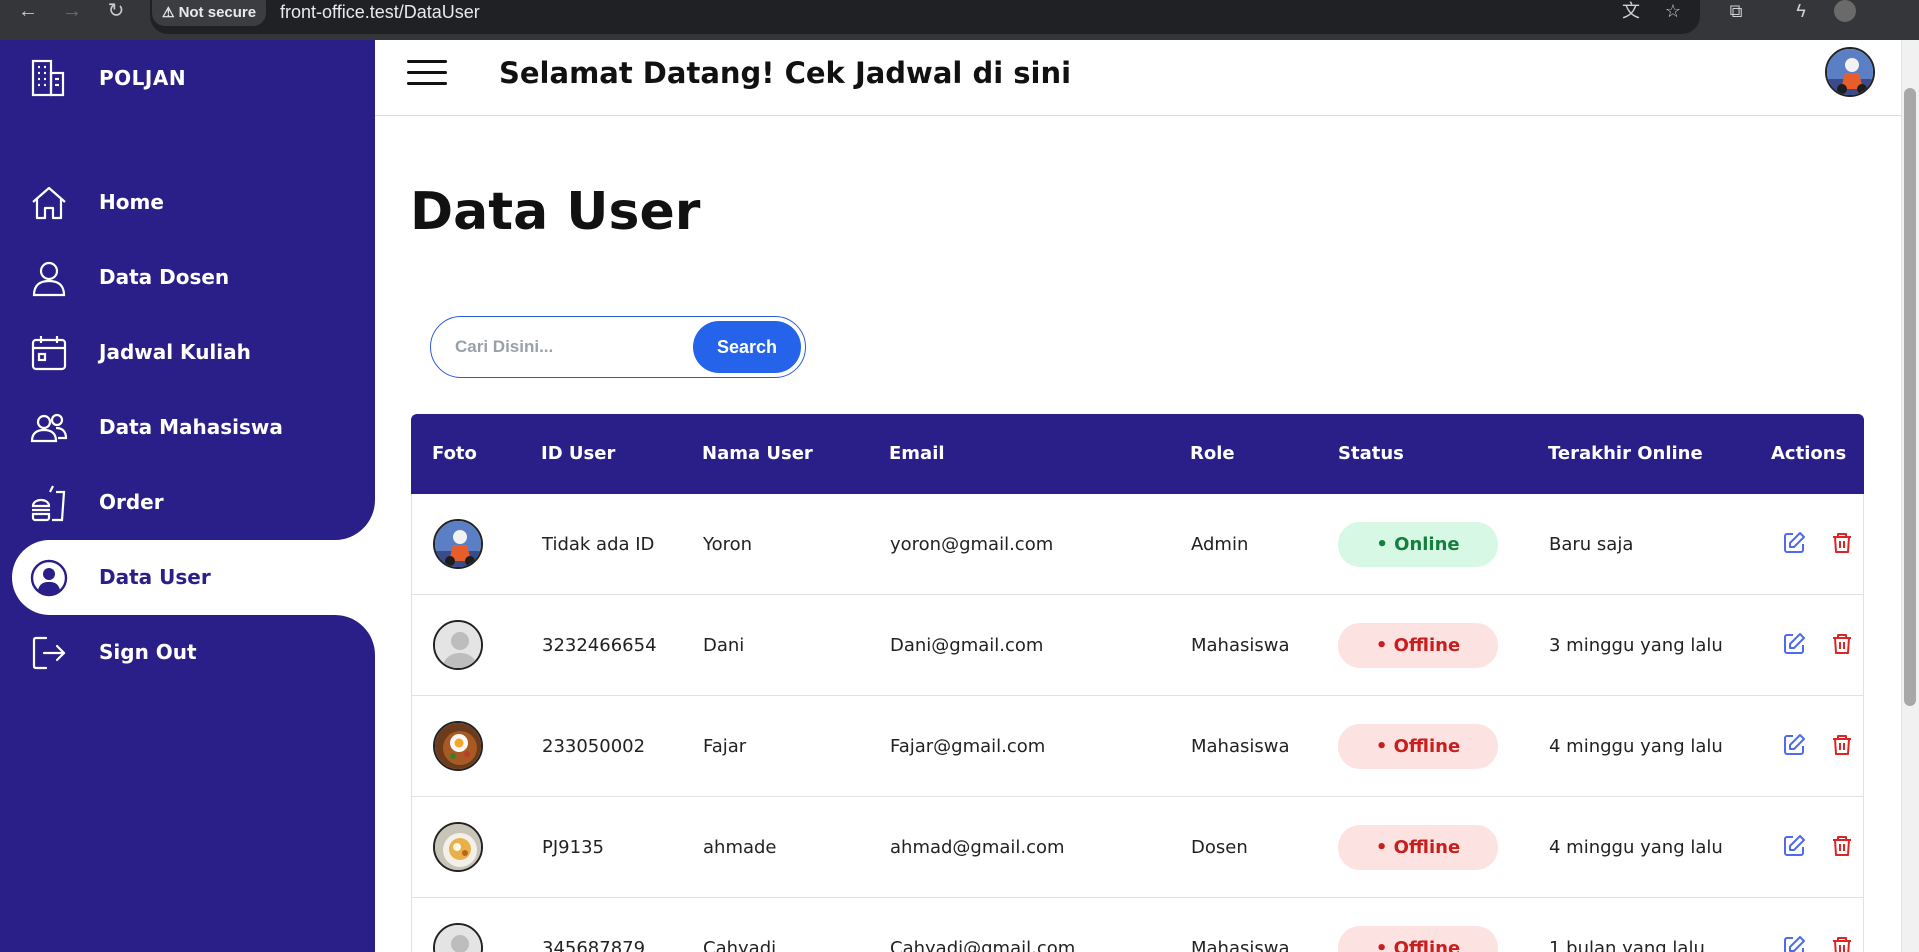  Describe the element at coordinates (1673, 12) in the screenshot. I see `bookmark-star-icon: ☆` at that location.